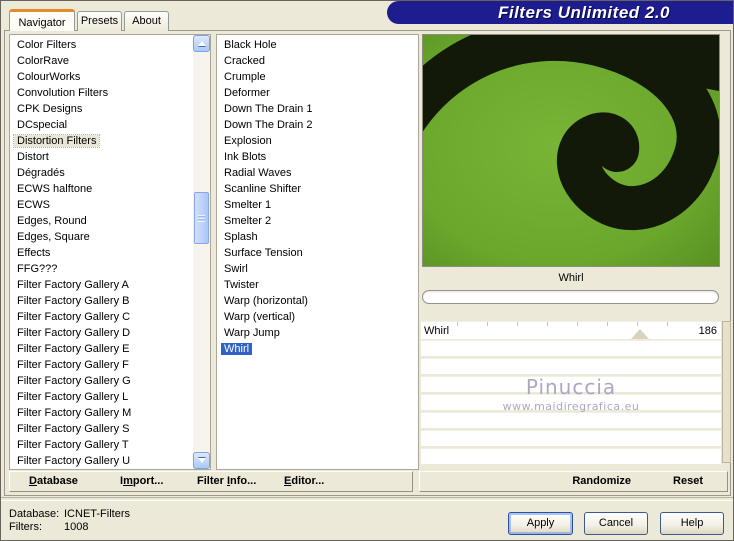  What do you see at coordinates (571, 330) in the screenshot?
I see `whirl-slider: Whirl 186` at bounding box center [571, 330].